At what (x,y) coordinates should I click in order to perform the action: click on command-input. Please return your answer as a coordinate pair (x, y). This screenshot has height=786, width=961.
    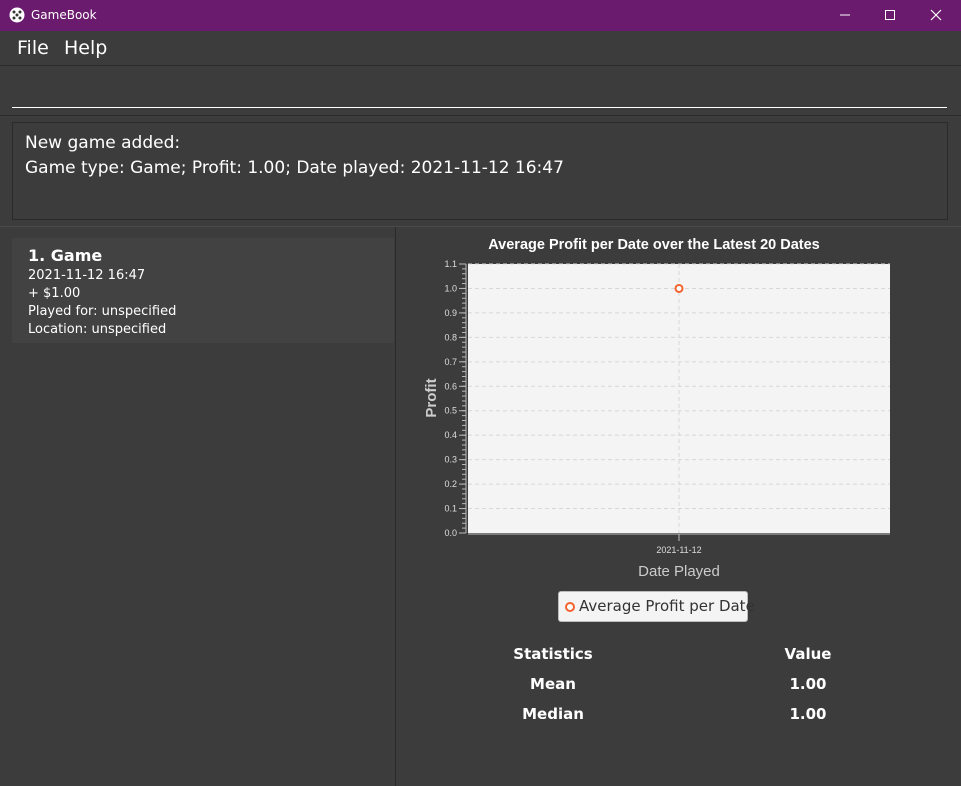
    Looking at the image, I should click on (479, 90).